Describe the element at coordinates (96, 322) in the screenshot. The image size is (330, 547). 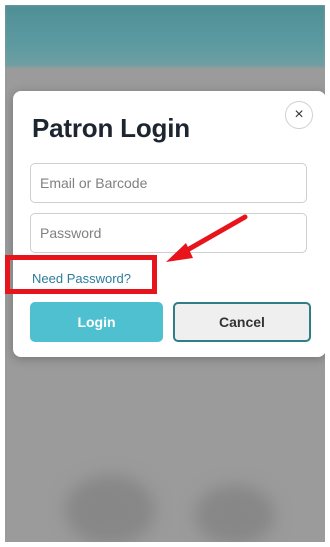
I see `login-button: Login` at that location.